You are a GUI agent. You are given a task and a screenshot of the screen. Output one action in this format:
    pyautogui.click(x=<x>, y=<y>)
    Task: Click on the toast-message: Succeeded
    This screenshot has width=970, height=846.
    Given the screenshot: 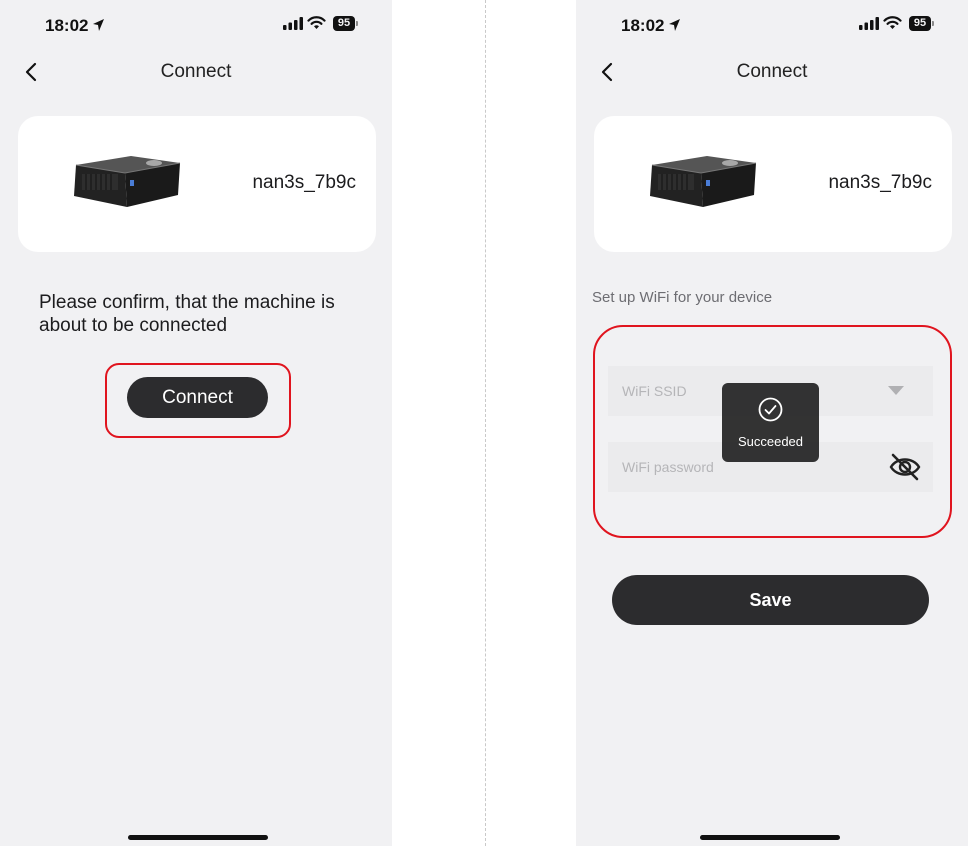 What is the action you would take?
    pyautogui.click(x=770, y=441)
    